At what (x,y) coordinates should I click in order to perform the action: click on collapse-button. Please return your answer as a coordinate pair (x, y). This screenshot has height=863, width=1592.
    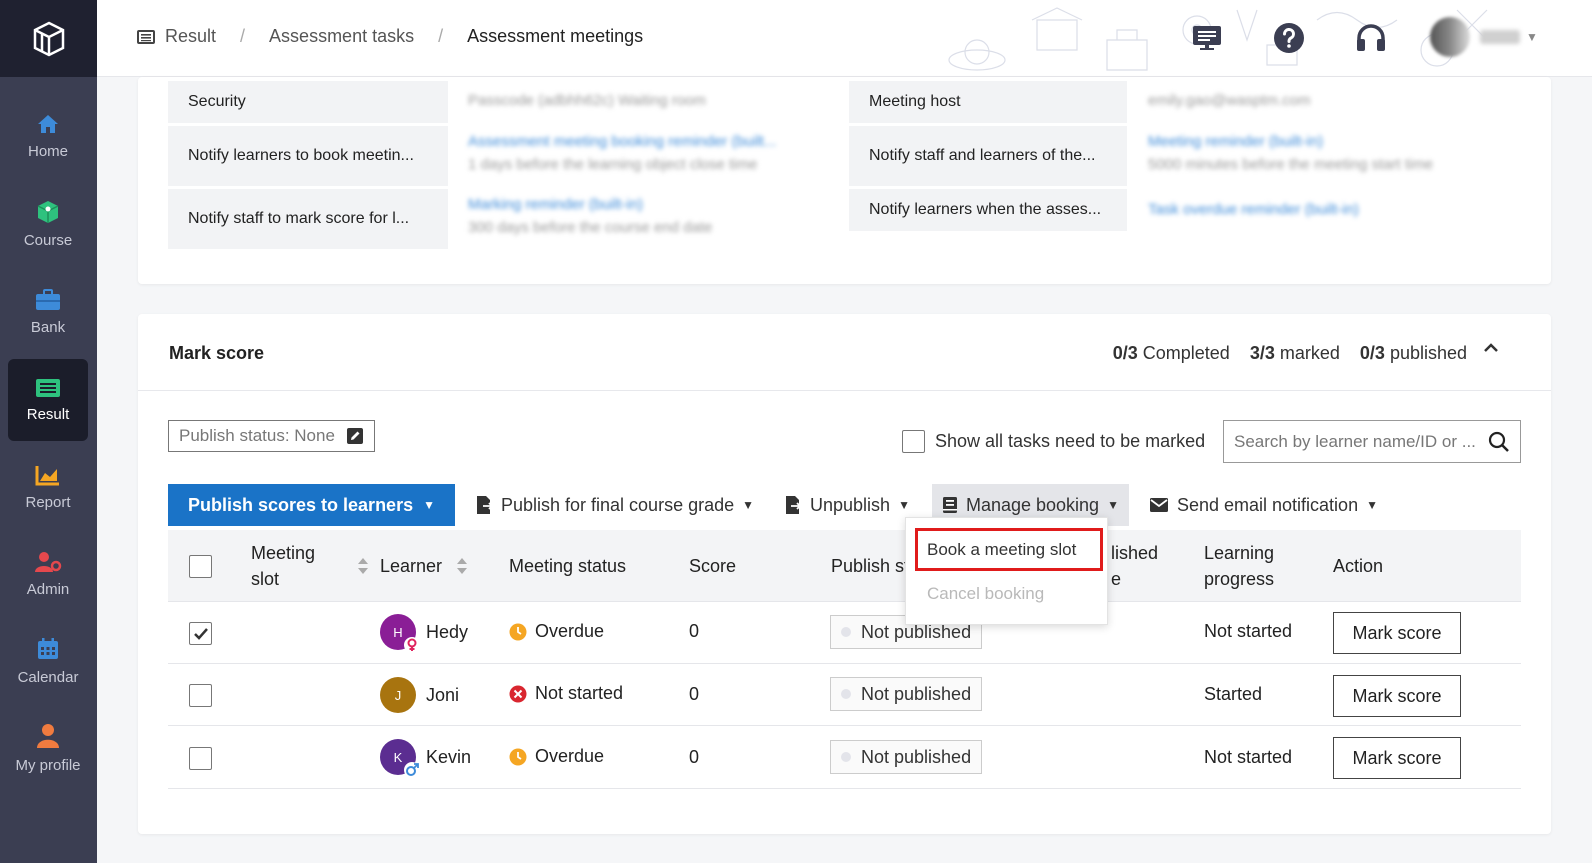
    Looking at the image, I should click on (1491, 350).